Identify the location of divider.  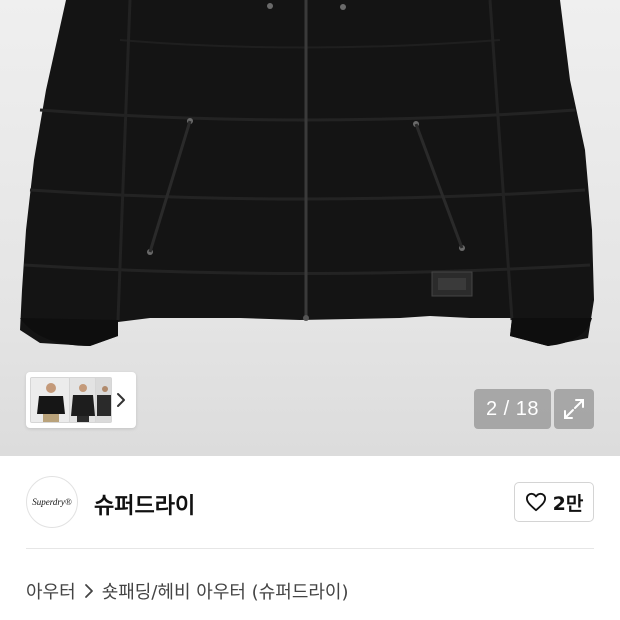
(310, 548).